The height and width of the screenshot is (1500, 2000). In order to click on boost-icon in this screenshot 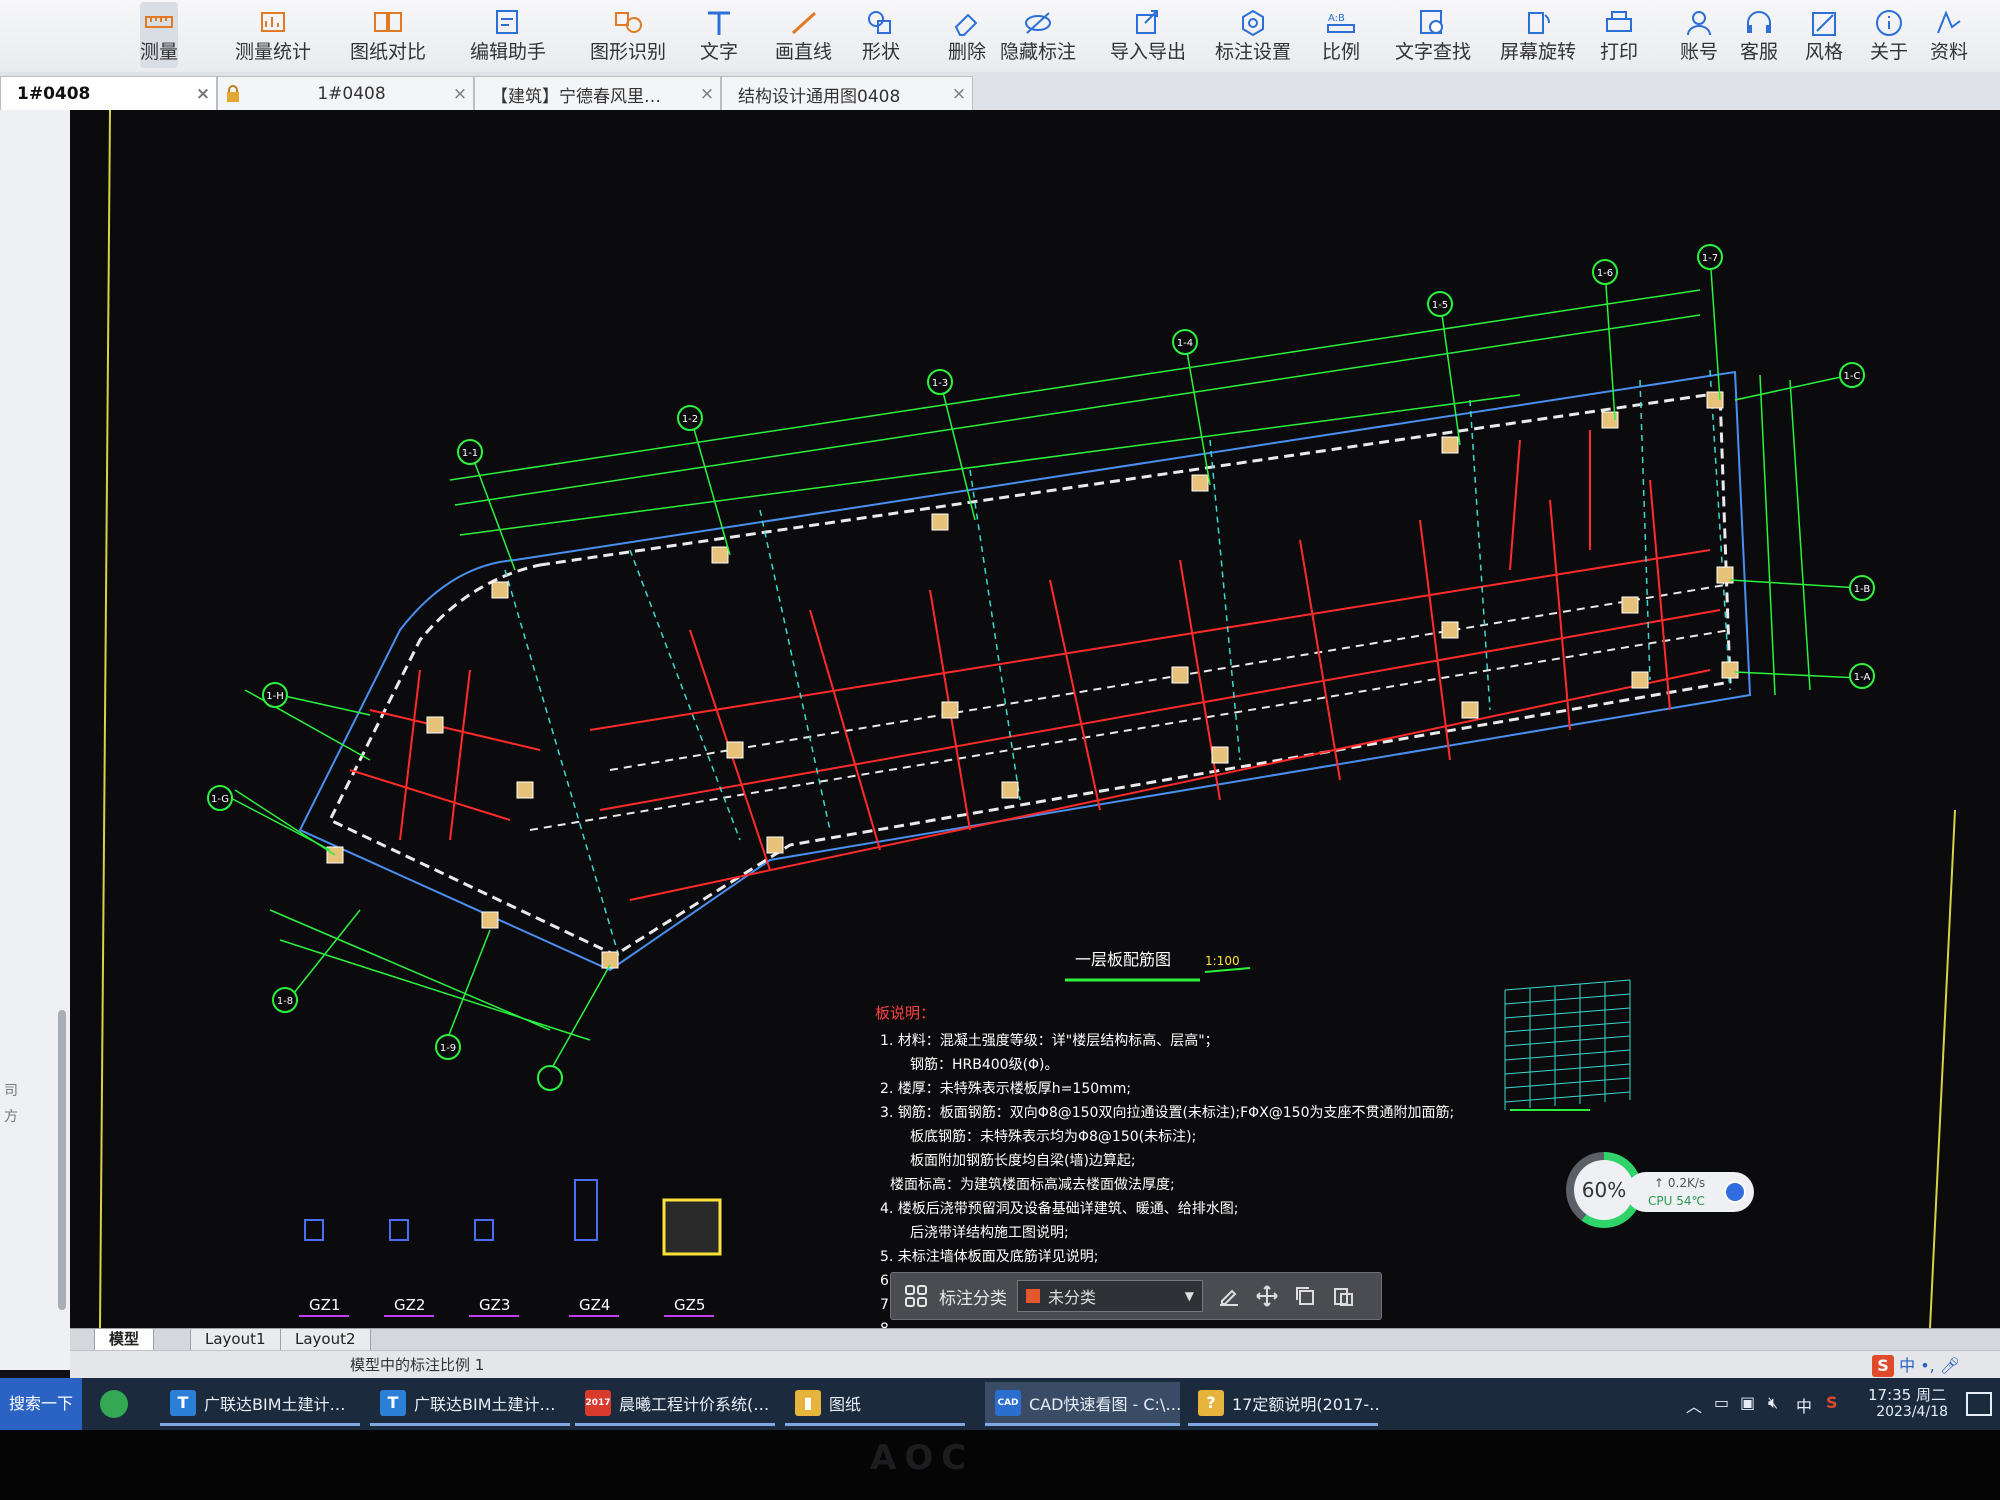, I will do `click(1735, 1192)`.